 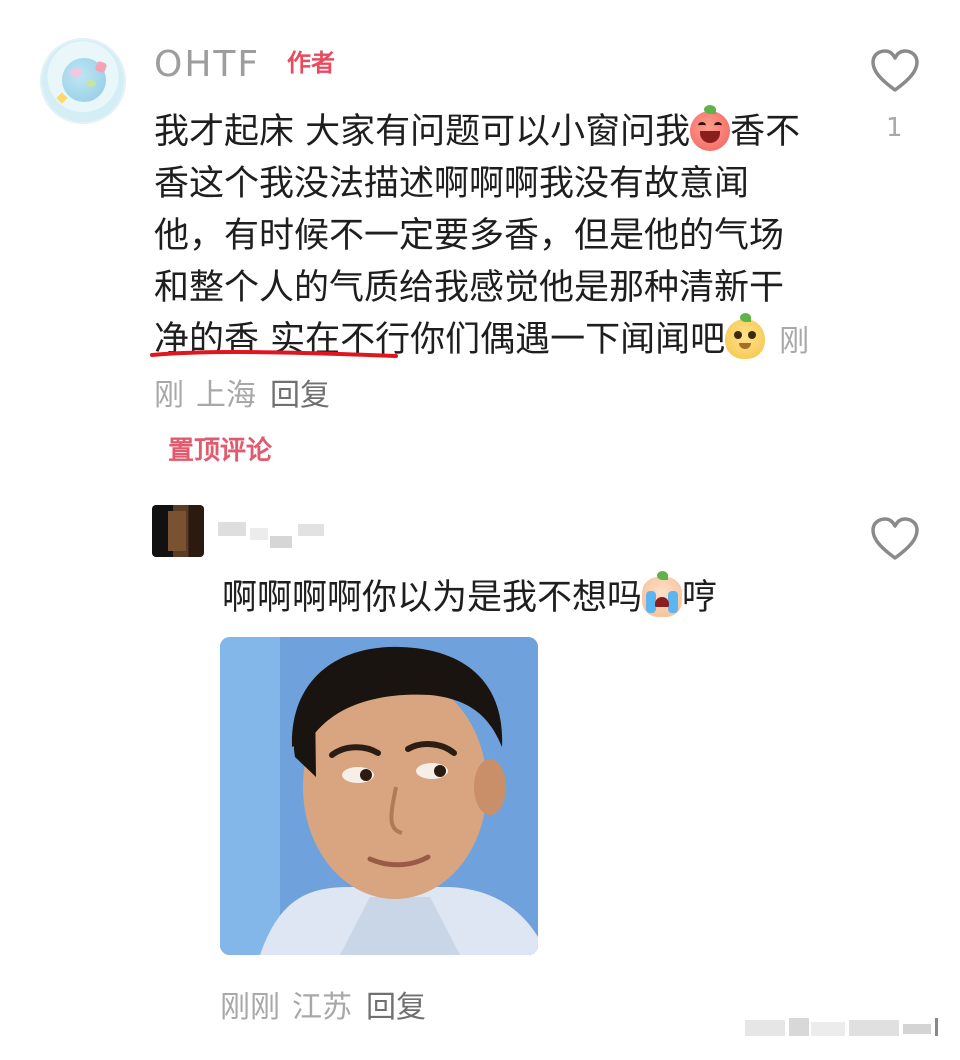 What do you see at coordinates (710, 128) in the screenshot?
I see `laughing-emoji-icon` at bounding box center [710, 128].